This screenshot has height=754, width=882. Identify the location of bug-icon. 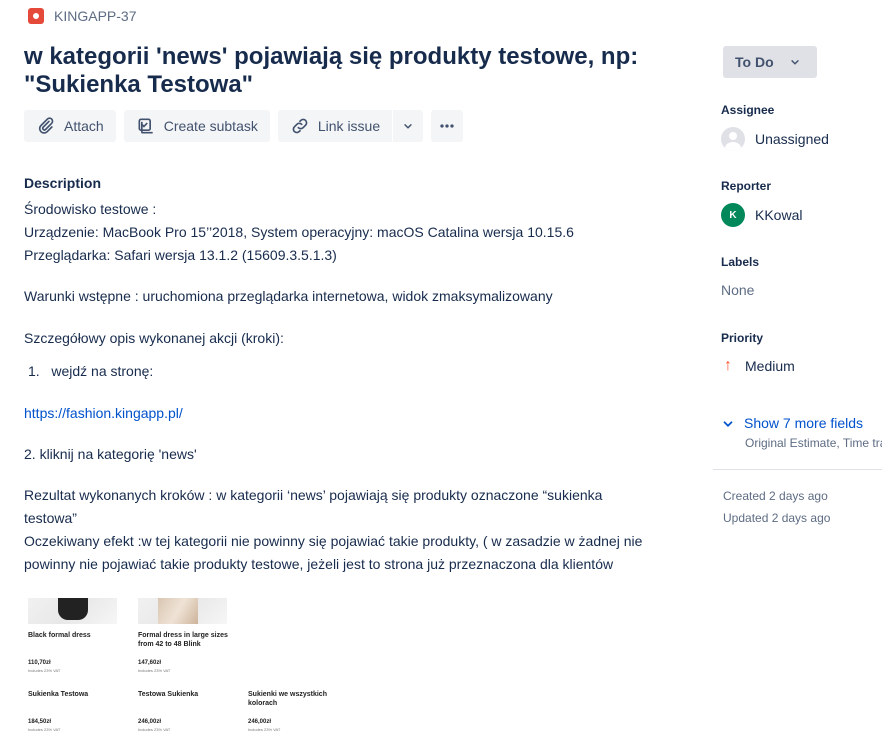
(36, 16).